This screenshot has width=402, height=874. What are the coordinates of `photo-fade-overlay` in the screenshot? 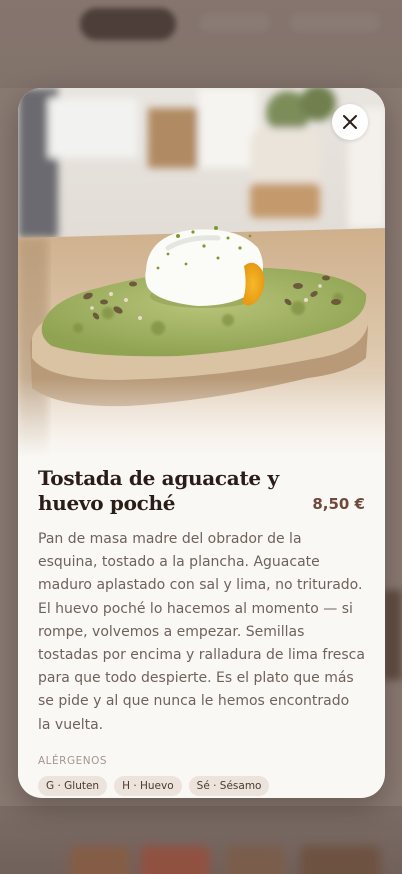 It's located at (201, 418).